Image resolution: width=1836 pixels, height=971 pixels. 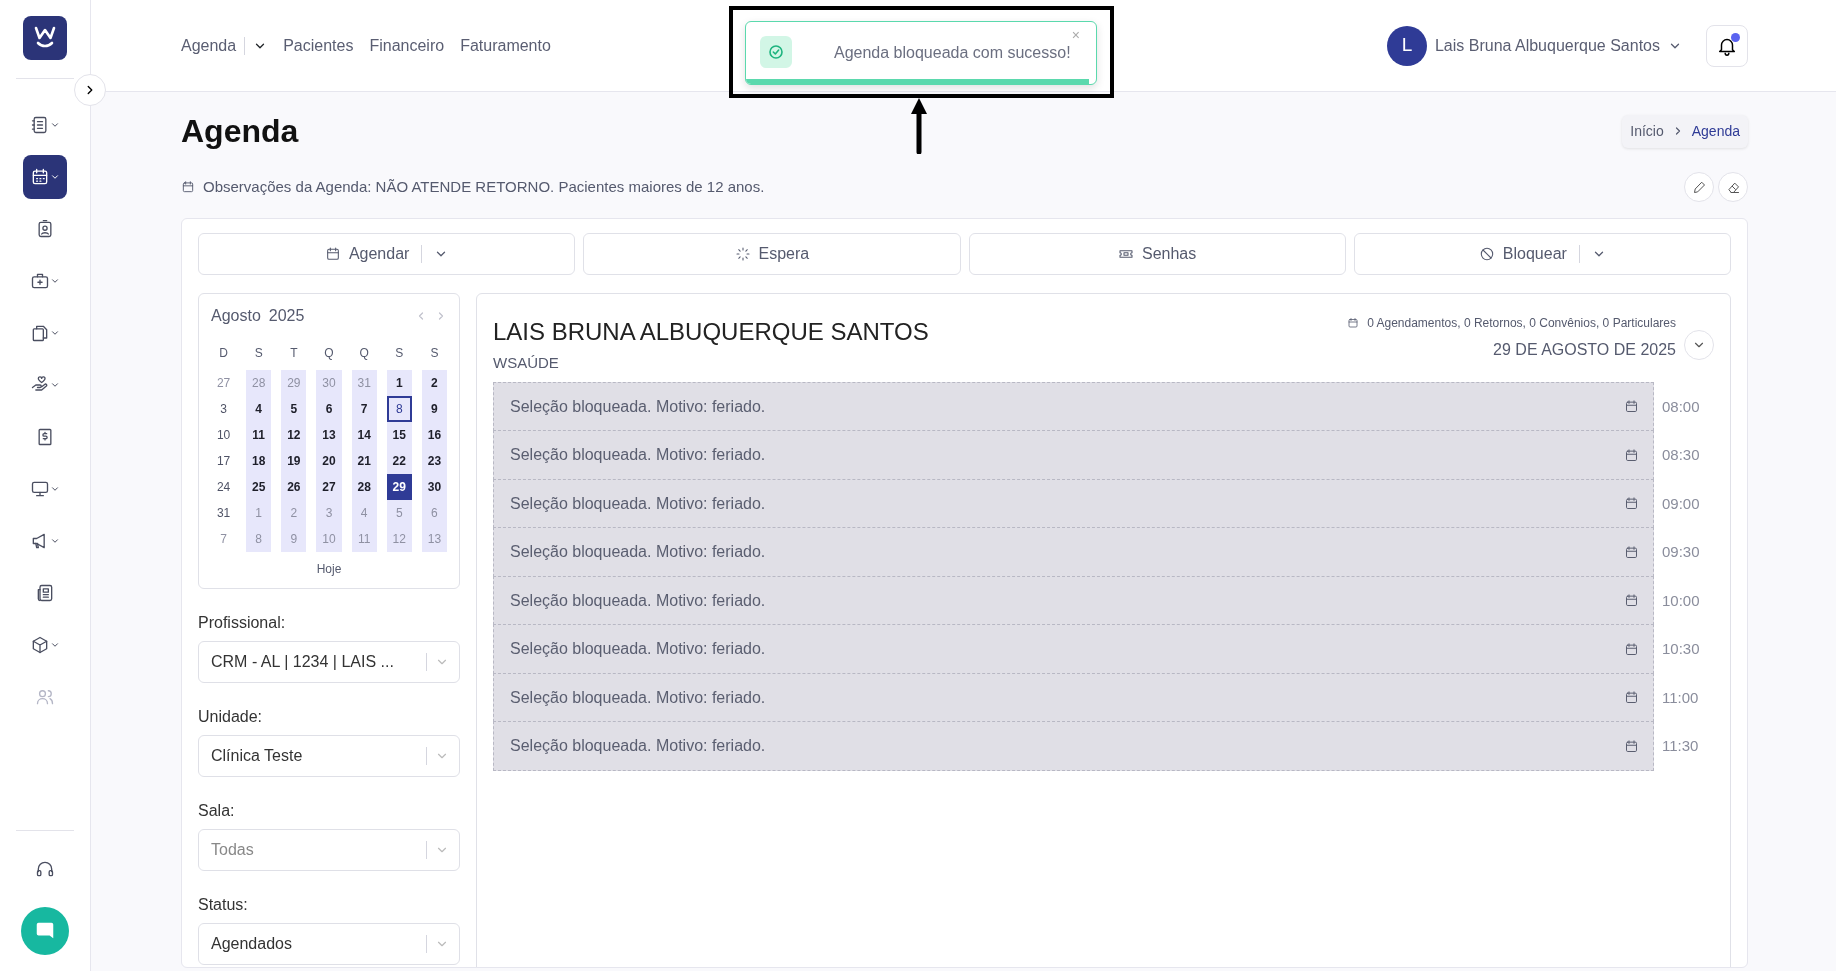 What do you see at coordinates (223, 905) in the screenshot?
I see `field-label: Status:` at bounding box center [223, 905].